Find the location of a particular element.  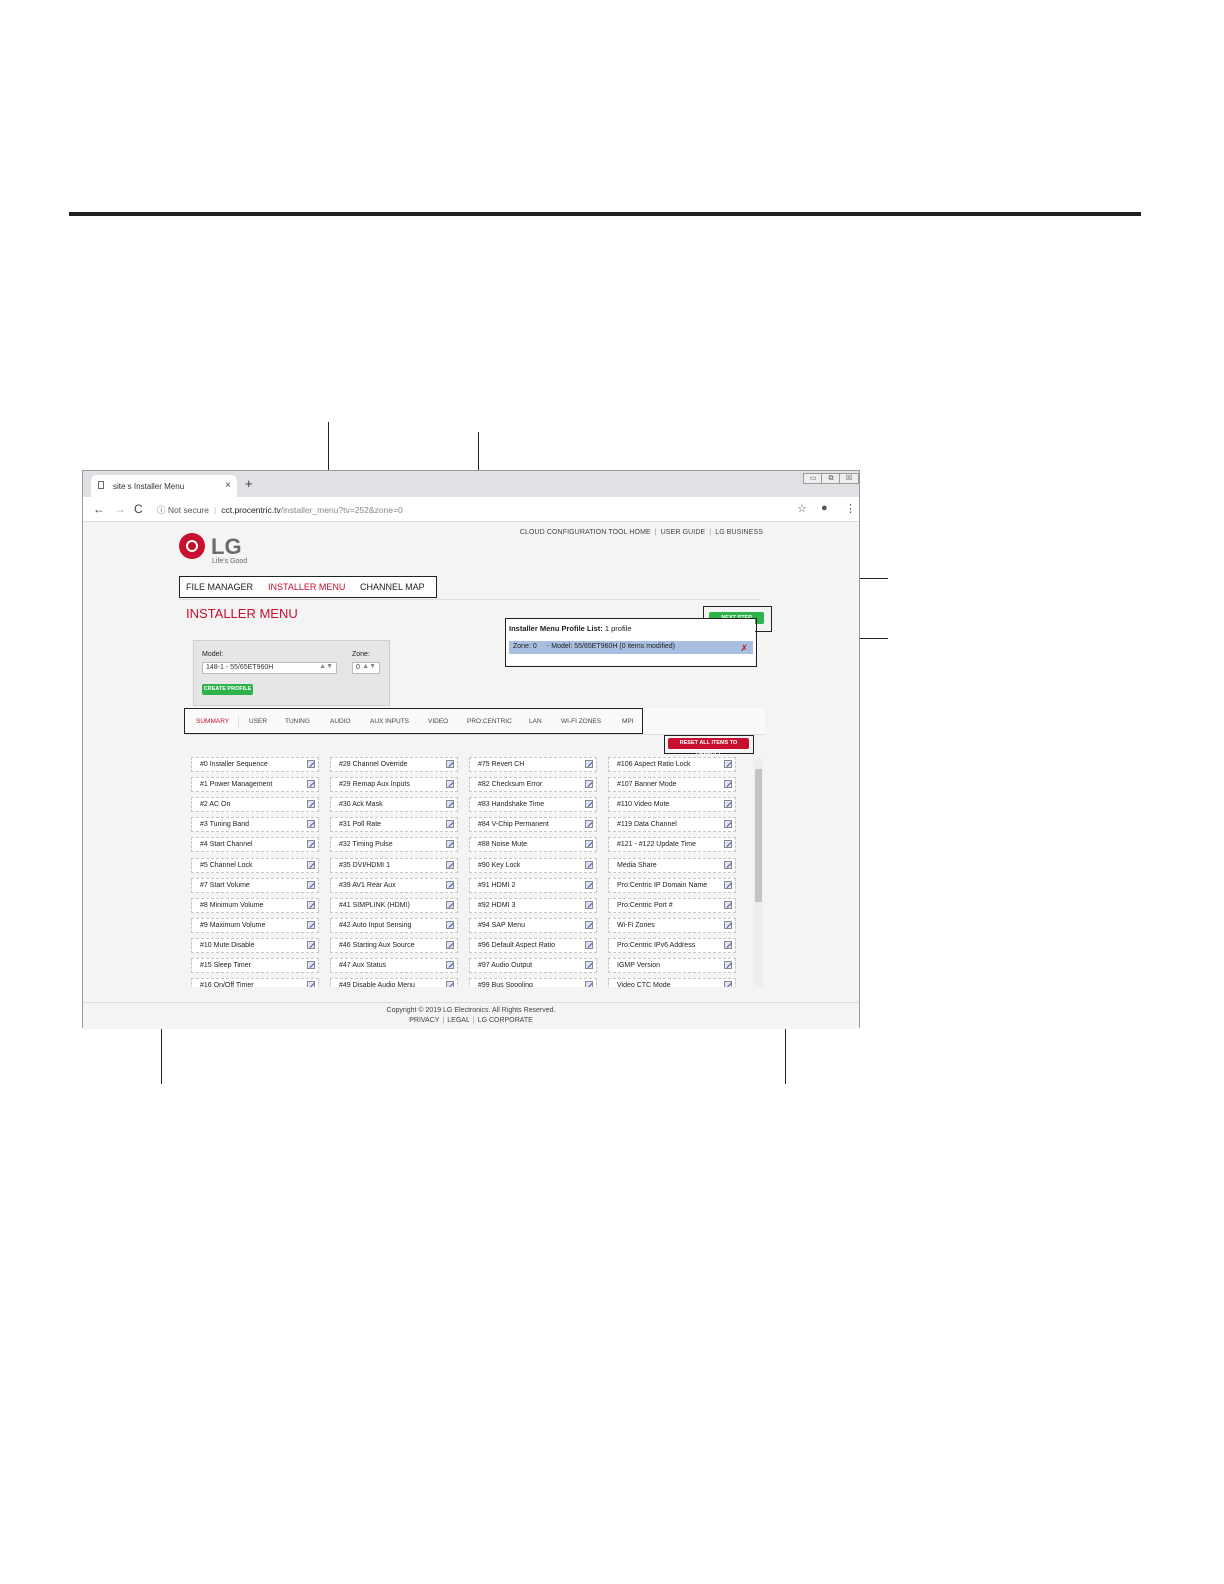

menu-icon: ⋮ is located at coordinates (850, 508).